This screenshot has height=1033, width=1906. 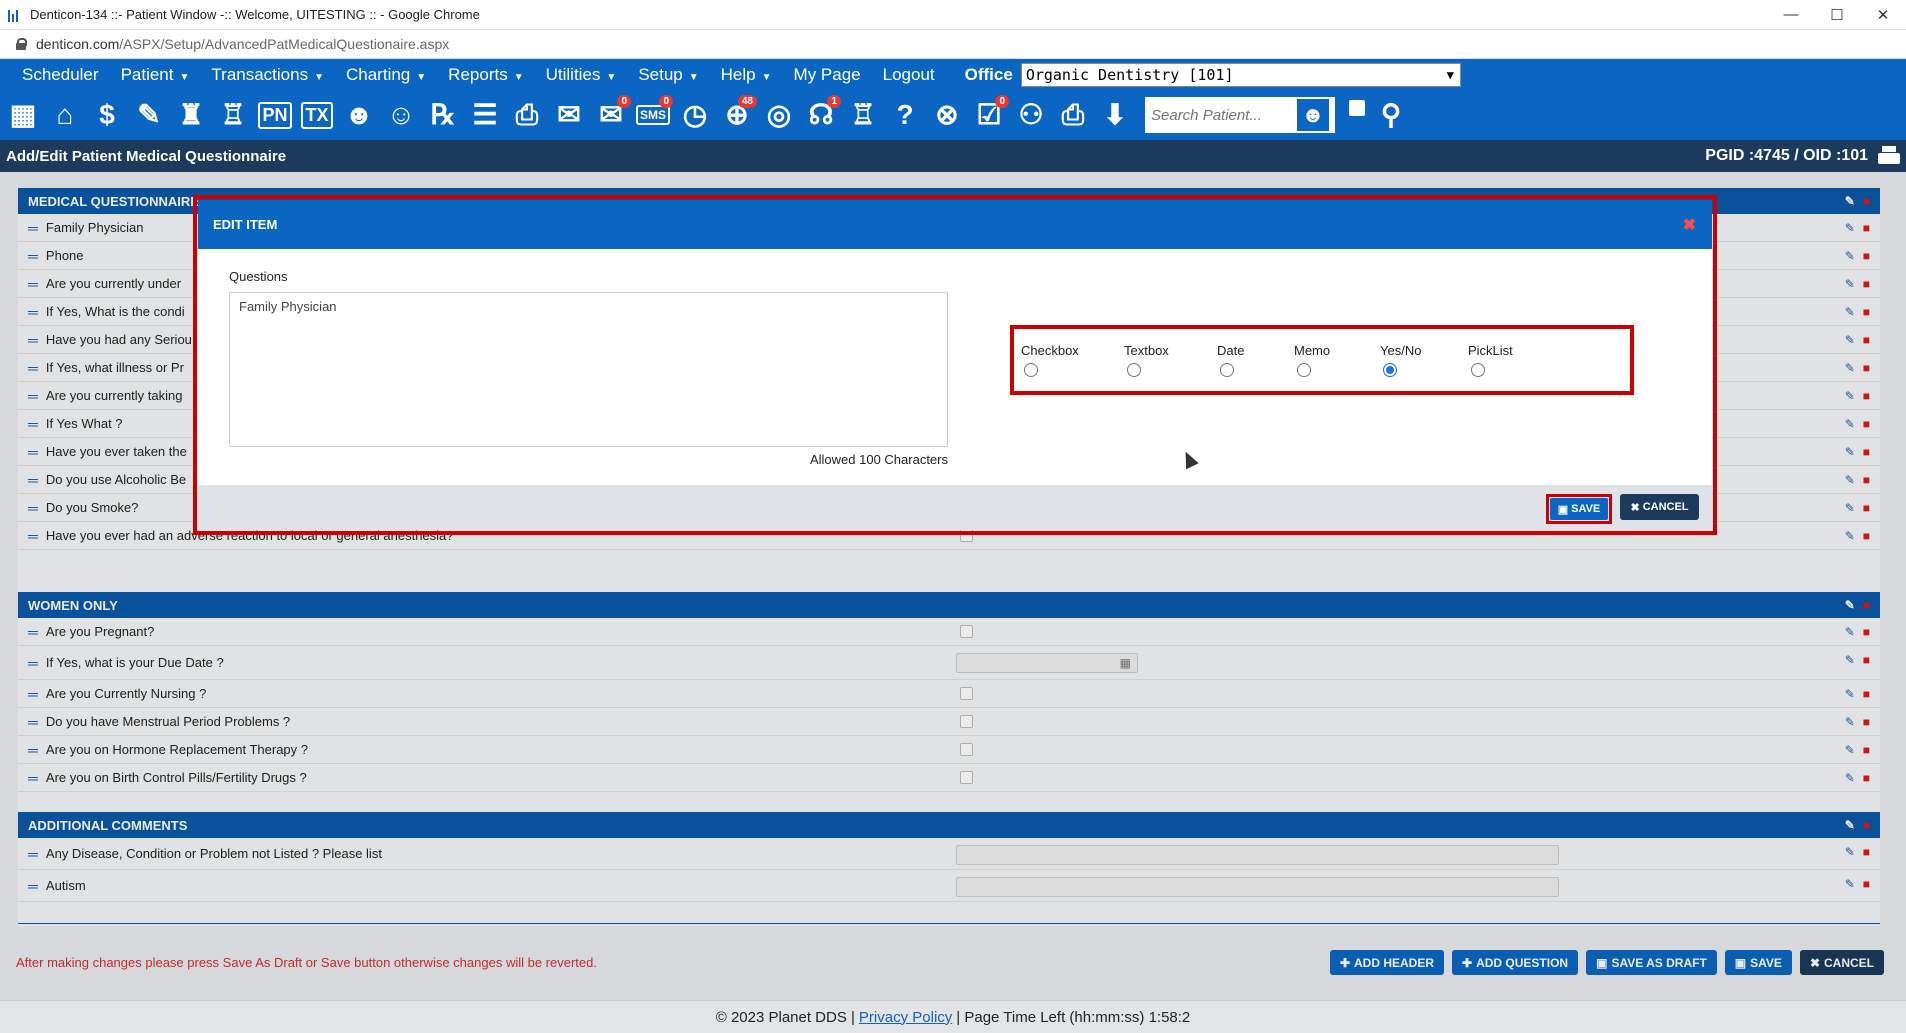 What do you see at coordinates (401, 115) in the screenshot?
I see `patient-plus-icon: ☺` at bounding box center [401, 115].